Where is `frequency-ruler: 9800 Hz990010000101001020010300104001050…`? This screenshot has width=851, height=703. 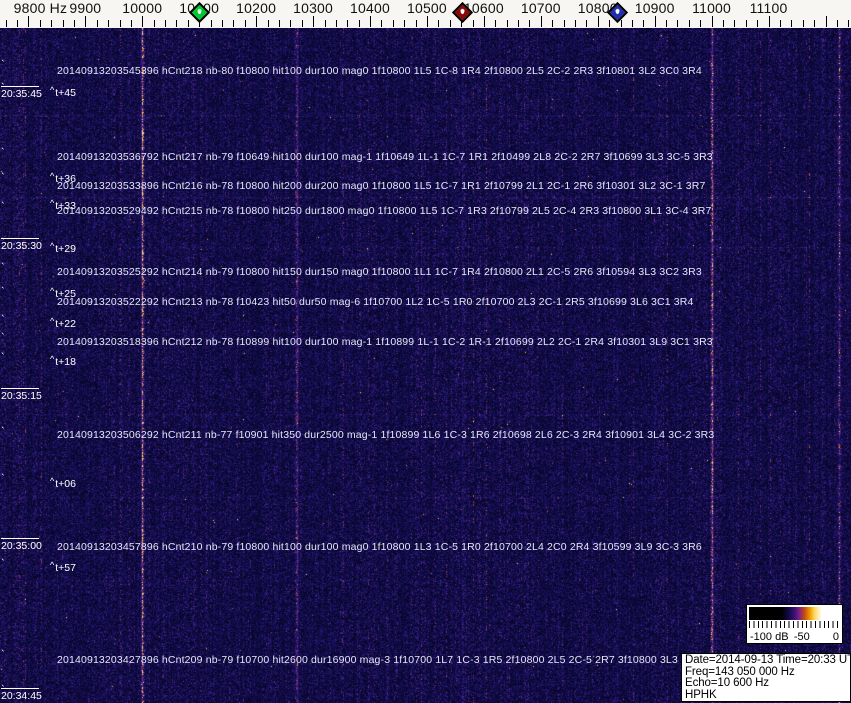
frequency-ruler: 9800 Hz990010000101001020010300104001050… is located at coordinates (425, 14).